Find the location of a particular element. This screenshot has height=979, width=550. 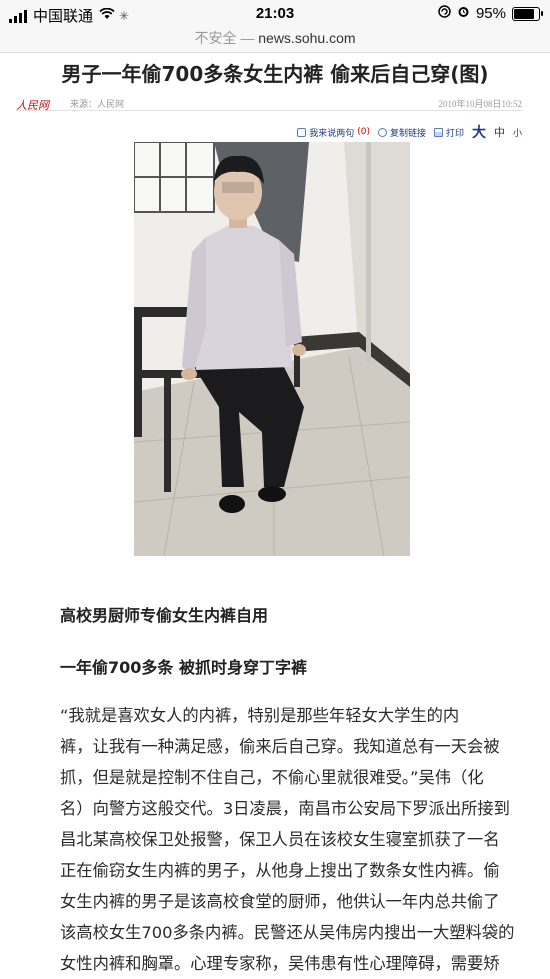

article-meta: 人民网 来源：人民网 2010年10月08日10:52 is located at coordinates (269, 103).